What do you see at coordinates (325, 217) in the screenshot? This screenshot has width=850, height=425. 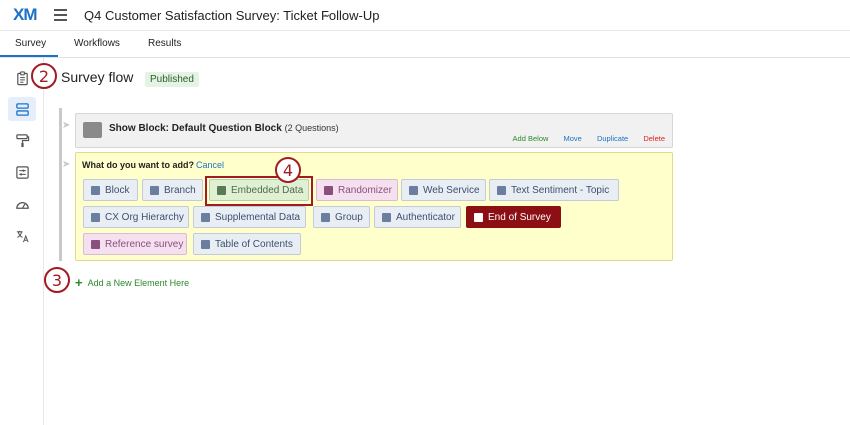 I see `folder-icon` at bounding box center [325, 217].